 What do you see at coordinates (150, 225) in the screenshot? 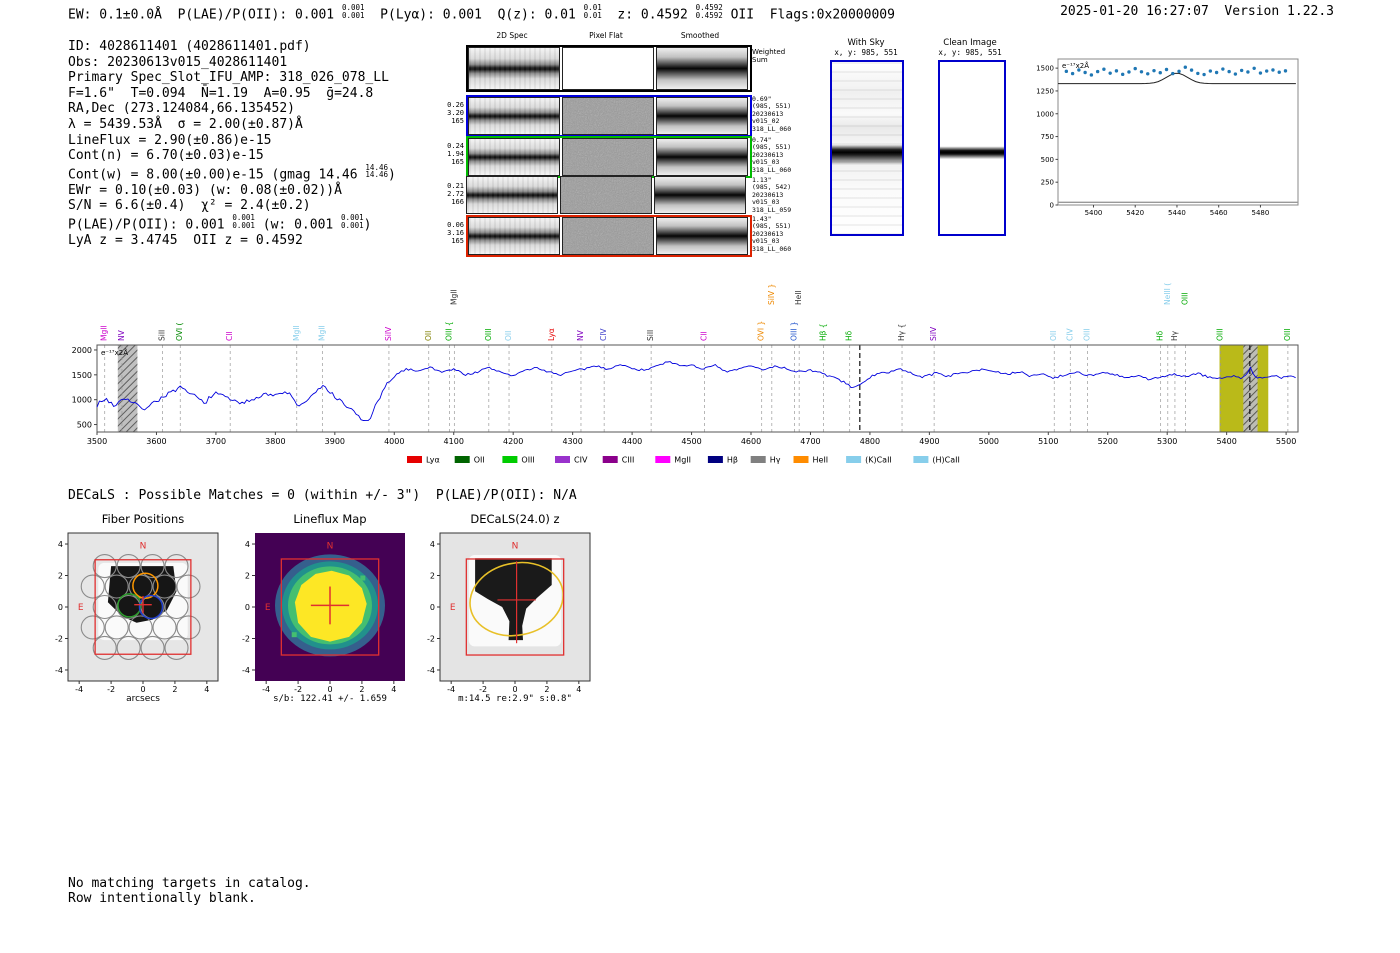
I see `text-segment: P(LAE)/P(OII): 0.001` at bounding box center [150, 225].